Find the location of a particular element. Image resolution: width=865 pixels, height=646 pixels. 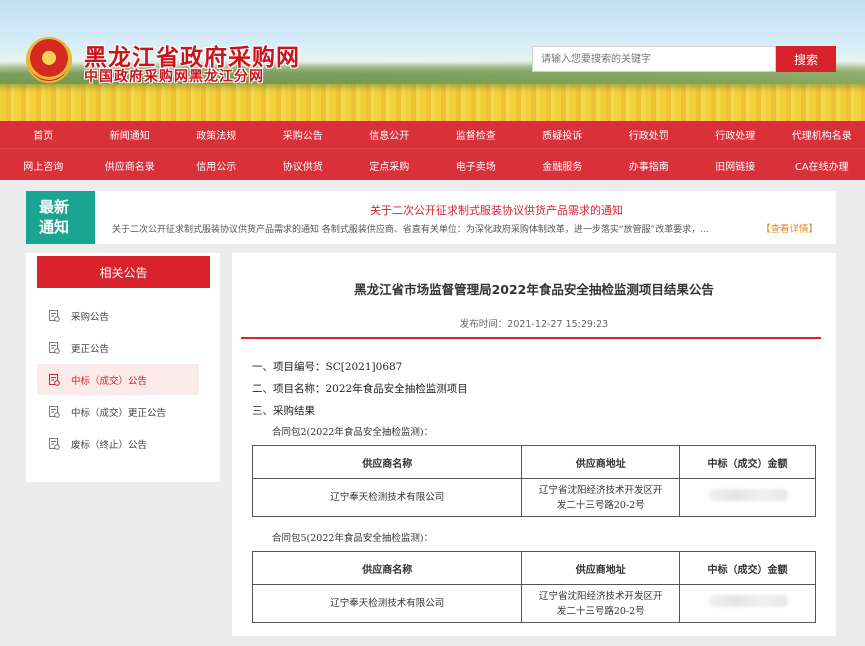

nav-item: 旧网链接 is located at coordinates (735, 165).